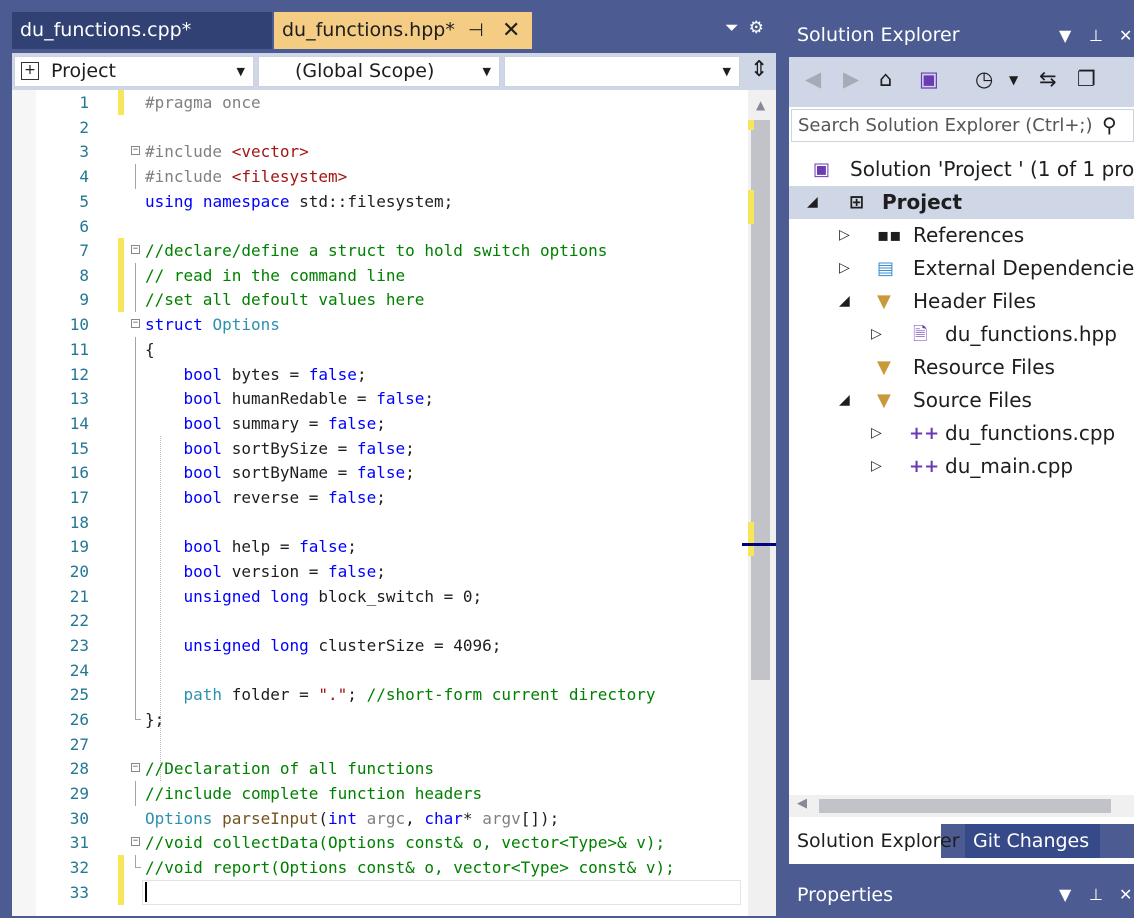 This screenshot has height=918, width=1134. What do you see at coordinates (1030, 433) in the screenshot?
I see `tree-item-label: du_functions.cpp` at bounding box center [1030, 433].